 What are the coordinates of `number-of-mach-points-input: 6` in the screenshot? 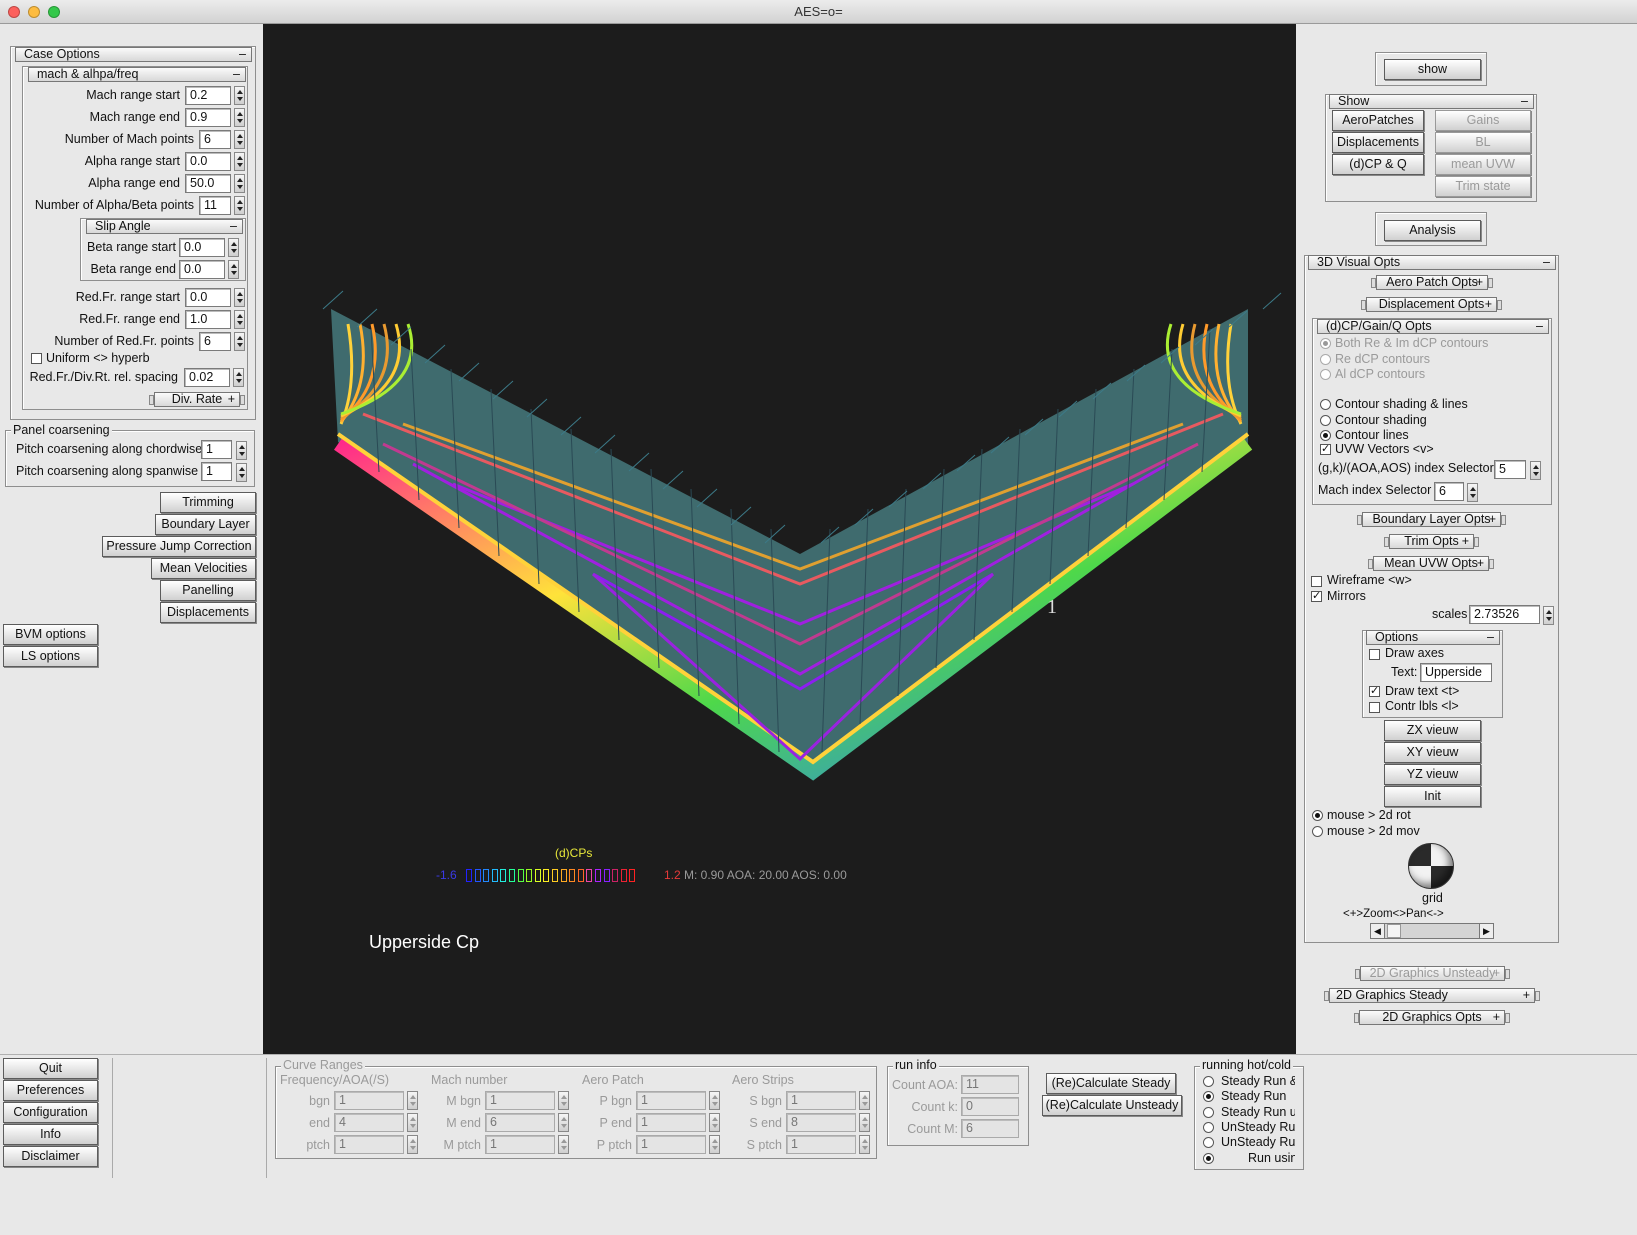 It's located at (215, 139).